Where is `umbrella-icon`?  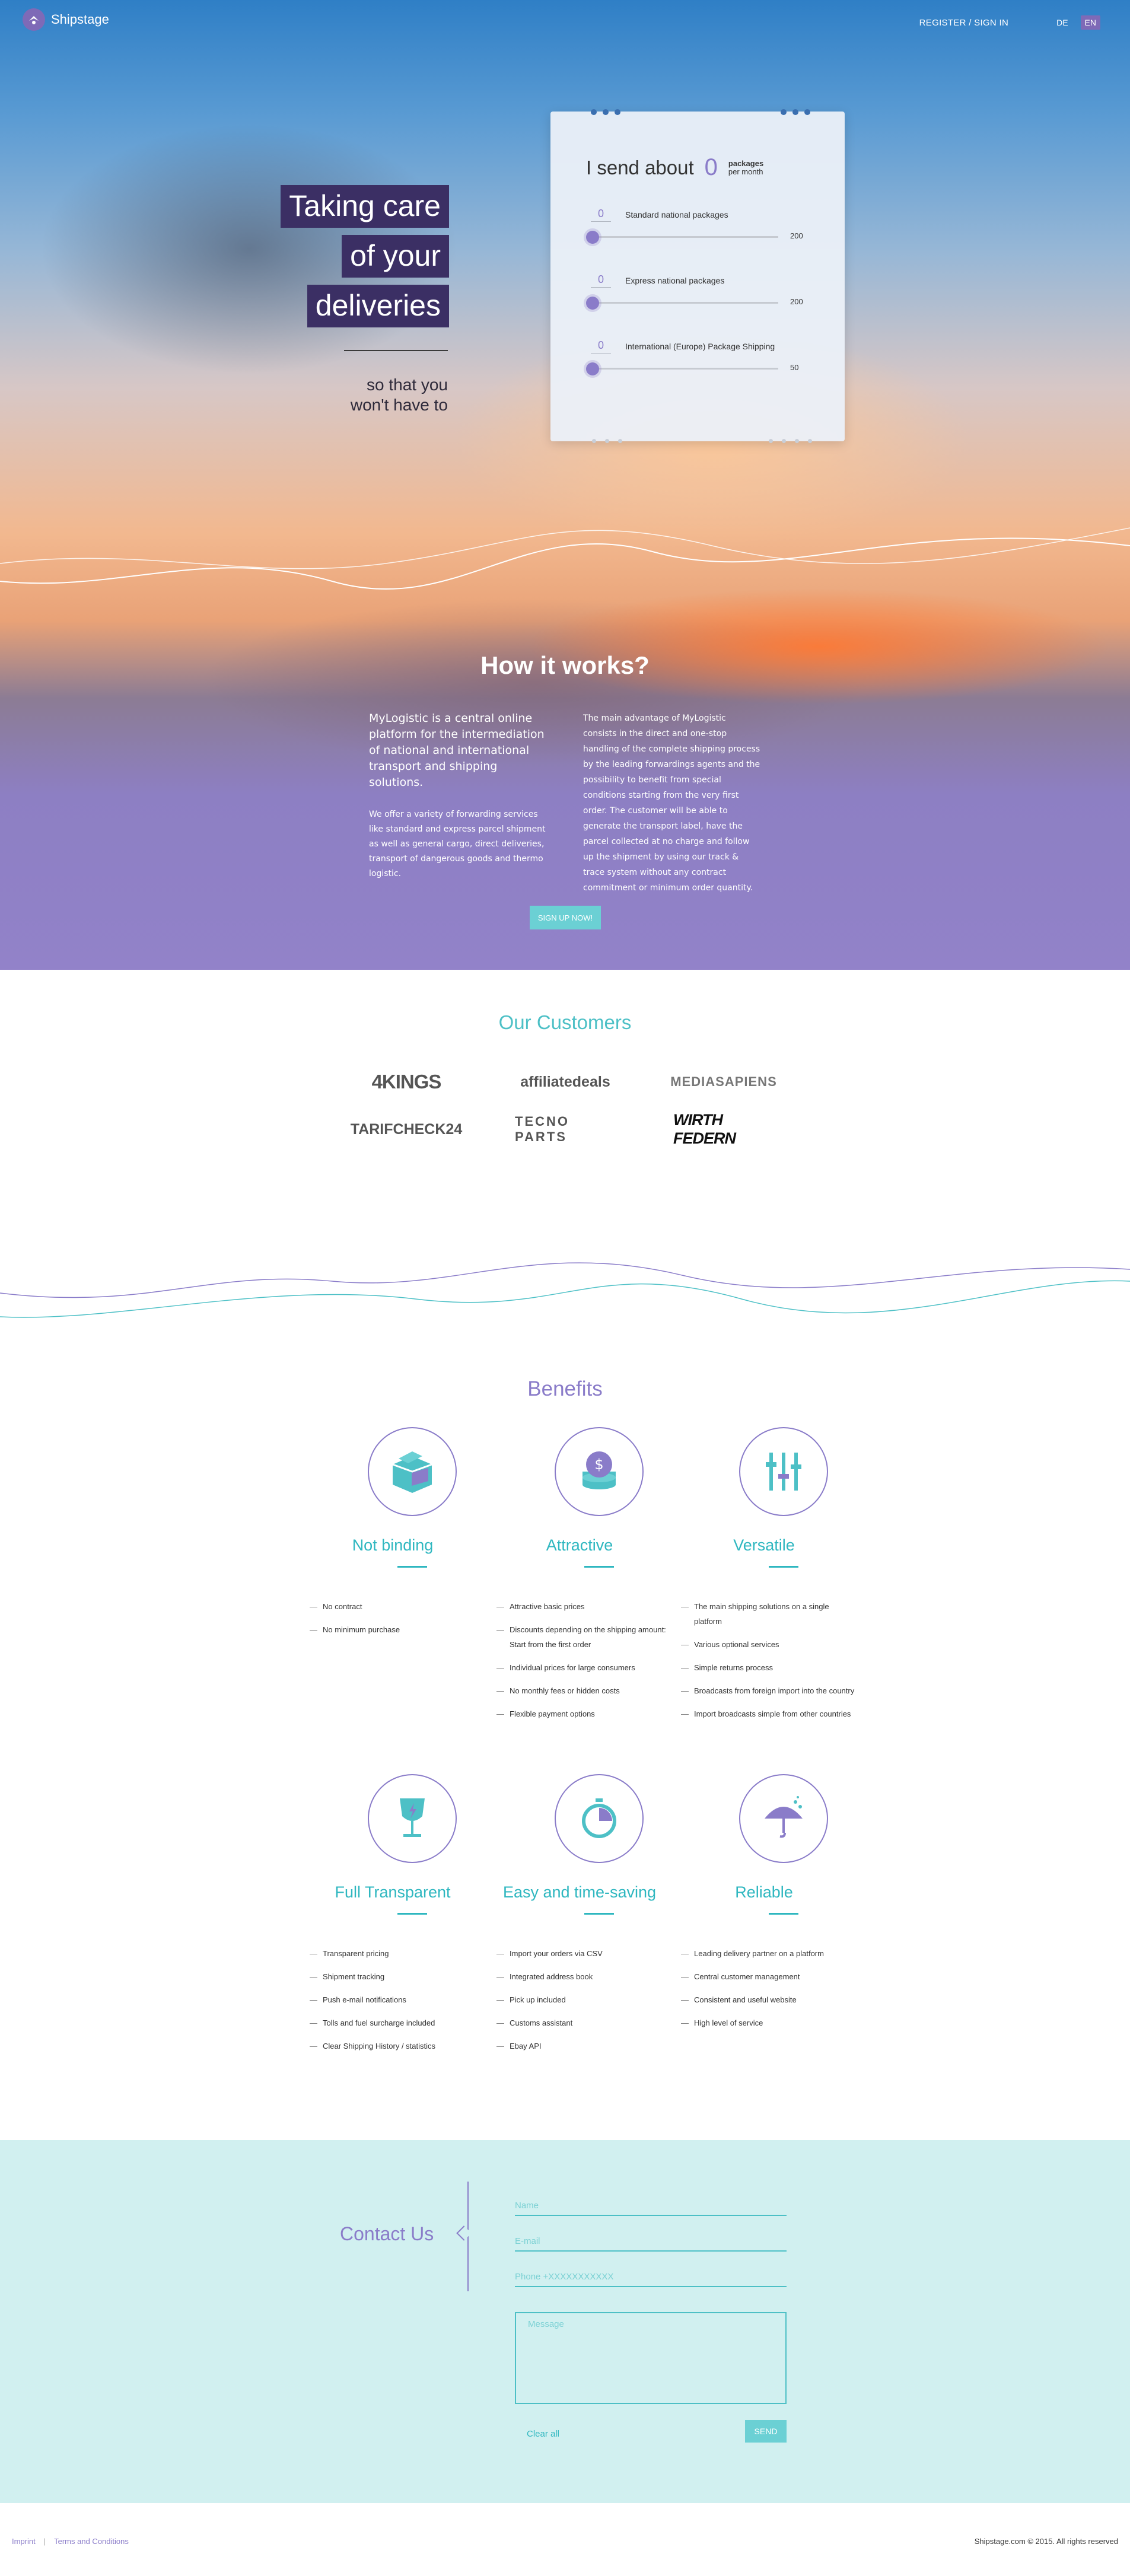
umbrella-icon is located at coordinates (783, 1818).